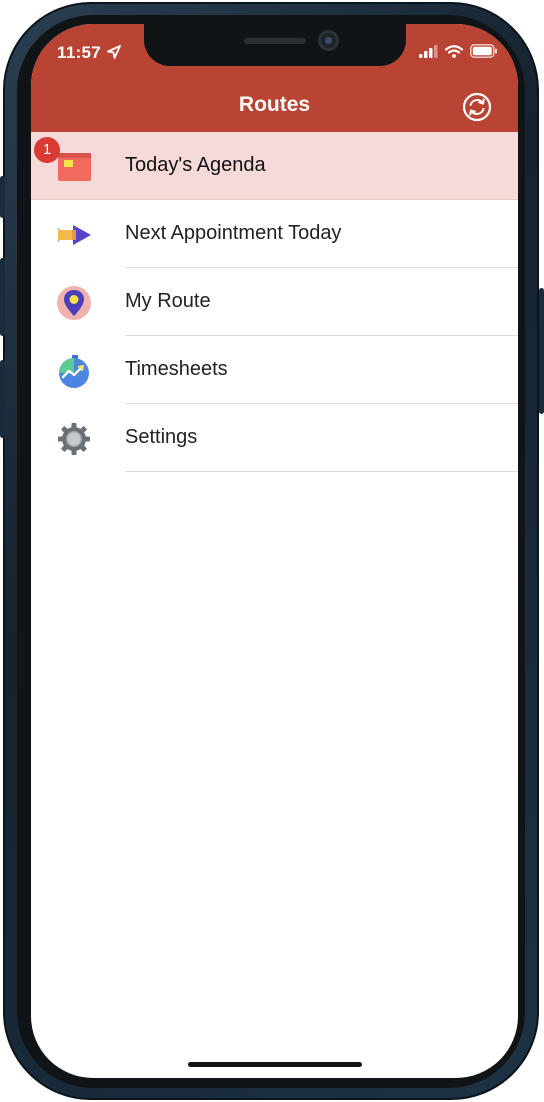  I want to click on menu-item-label: Settings, so click(161, 437).